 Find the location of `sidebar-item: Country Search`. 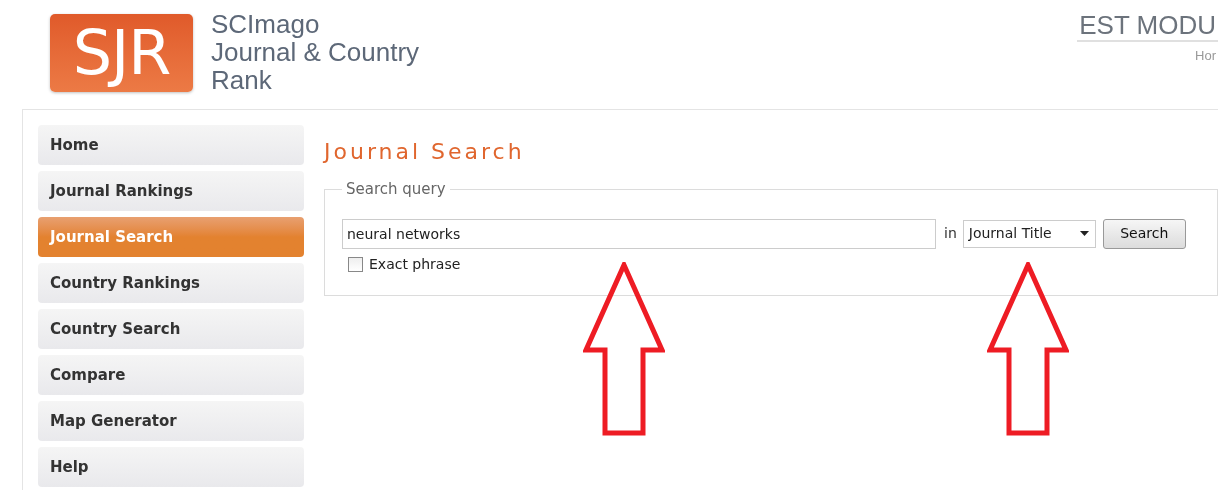

sidebar-item: Country Search is located at coordinates (171, 329).